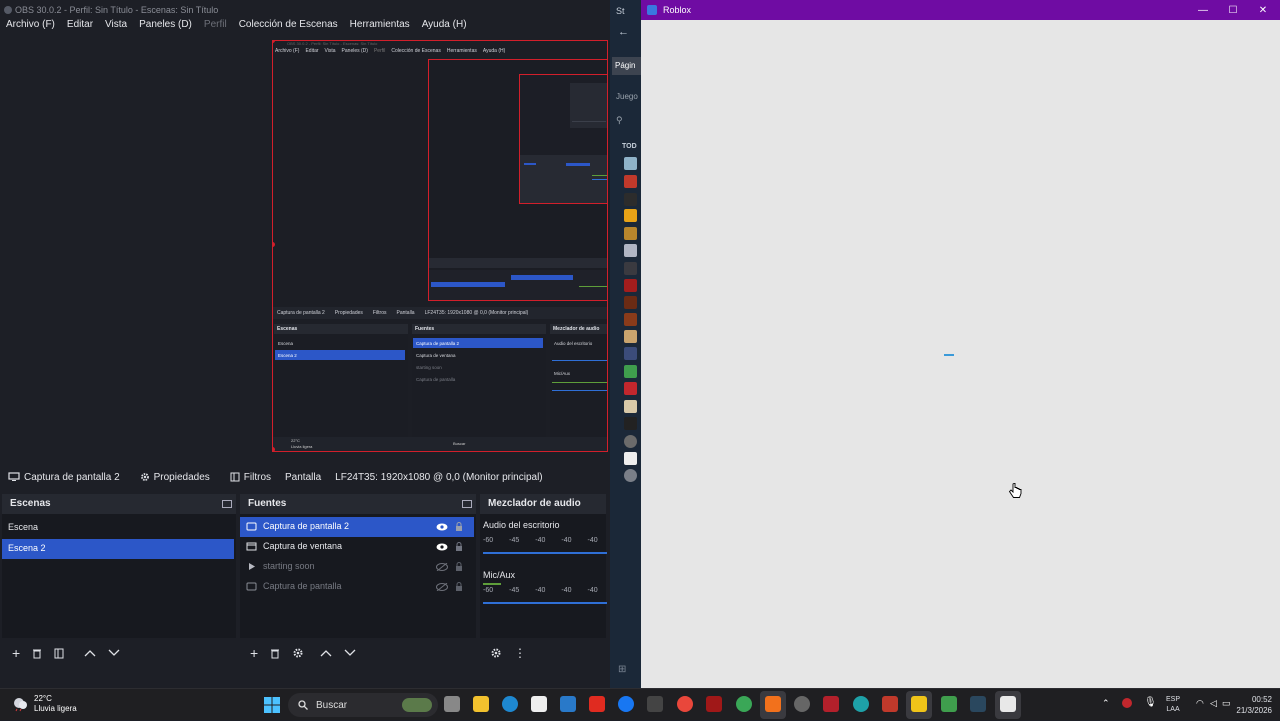 Image resolution: width=1280 pixels, height=721 pixels. I want to click on close-button: ✕, so click(1263, 10).